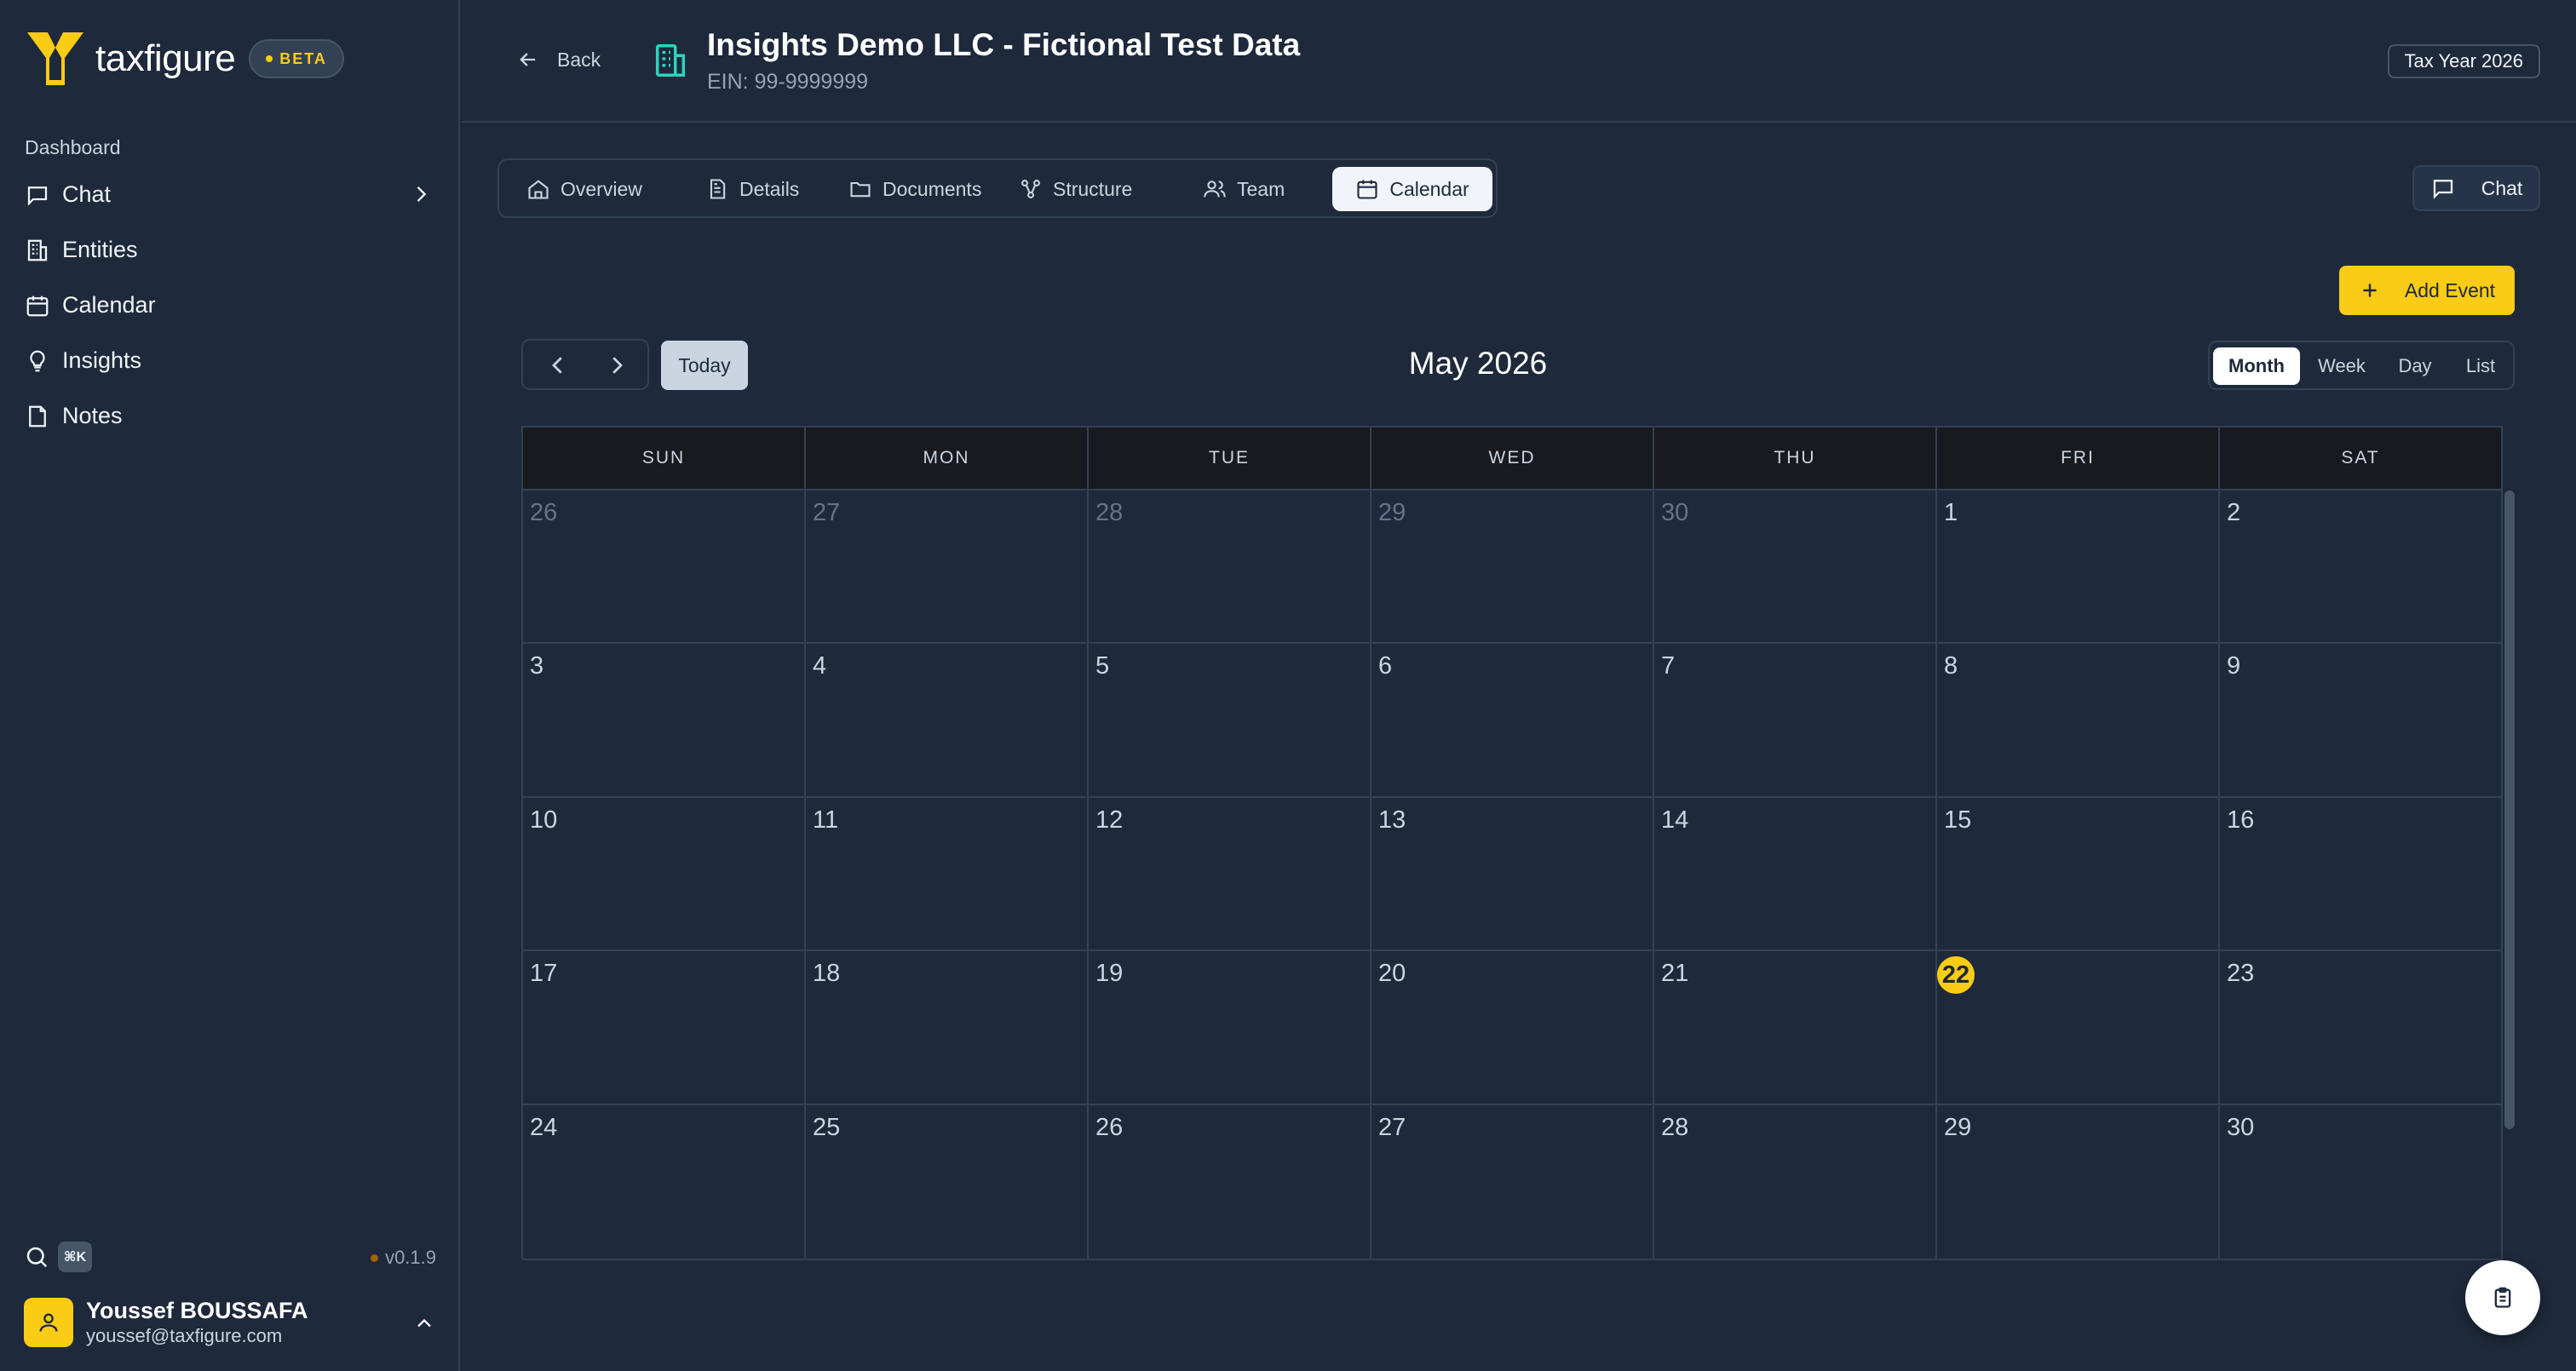 The width and height of the screenshot is (2576, 1371). What do you see at coordinates (2362, 1028) in the screenshot?
I see `calendar-day-cell: 23` at bounding box center [2362, 1028].